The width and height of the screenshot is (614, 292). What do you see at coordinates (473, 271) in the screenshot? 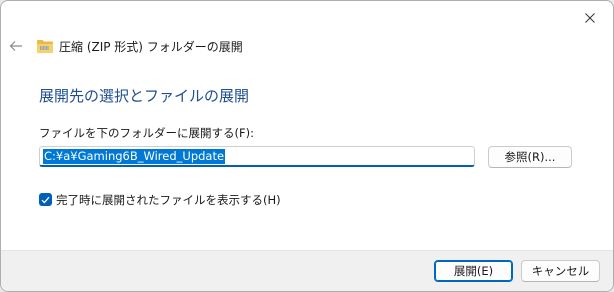
I see `extract-button: 展開(E)` at bounding box center [473, 271].